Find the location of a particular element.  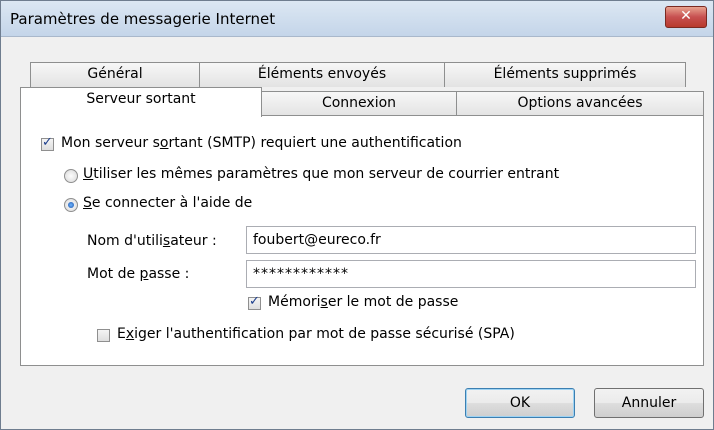

window-title: Paramètres de messagerie Internet is located at coordinates (143, 19).